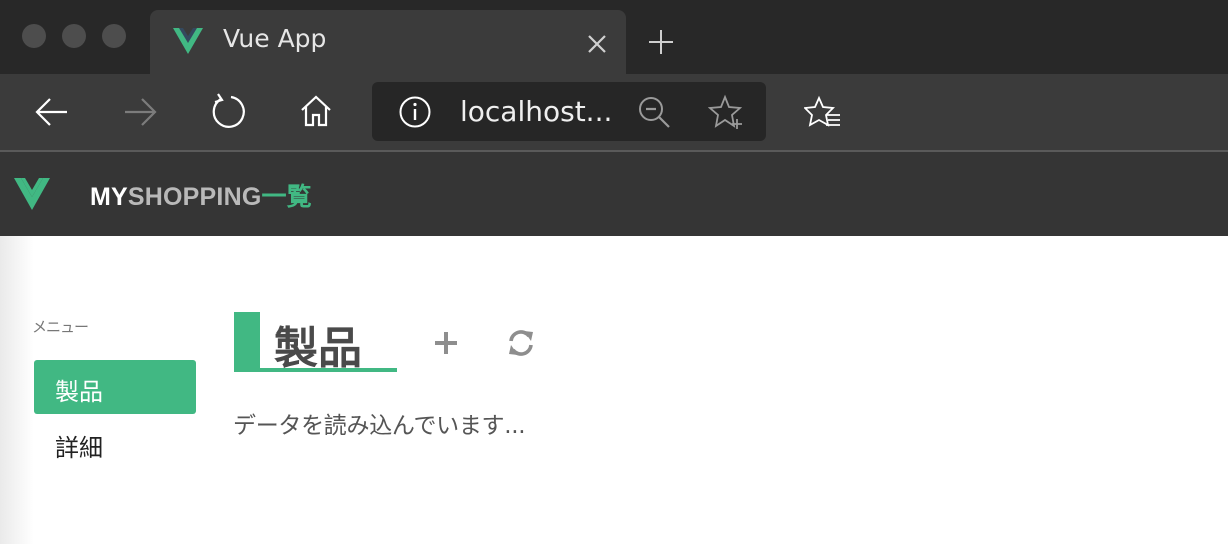  I want to click on menu-caption: メニュー, so click(60, 327).